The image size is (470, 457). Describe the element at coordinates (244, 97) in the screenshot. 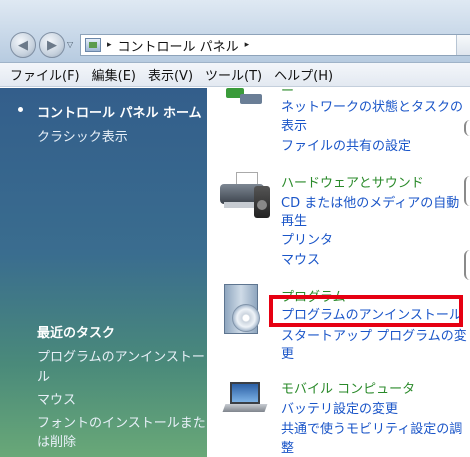

I see `network-icon` at that location.